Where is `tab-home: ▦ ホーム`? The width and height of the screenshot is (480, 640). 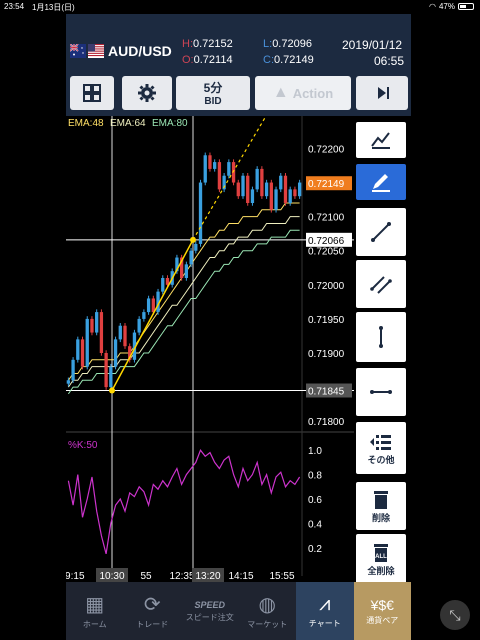 tab-home: ▦ ホーム is located at coordinates (95, 611).